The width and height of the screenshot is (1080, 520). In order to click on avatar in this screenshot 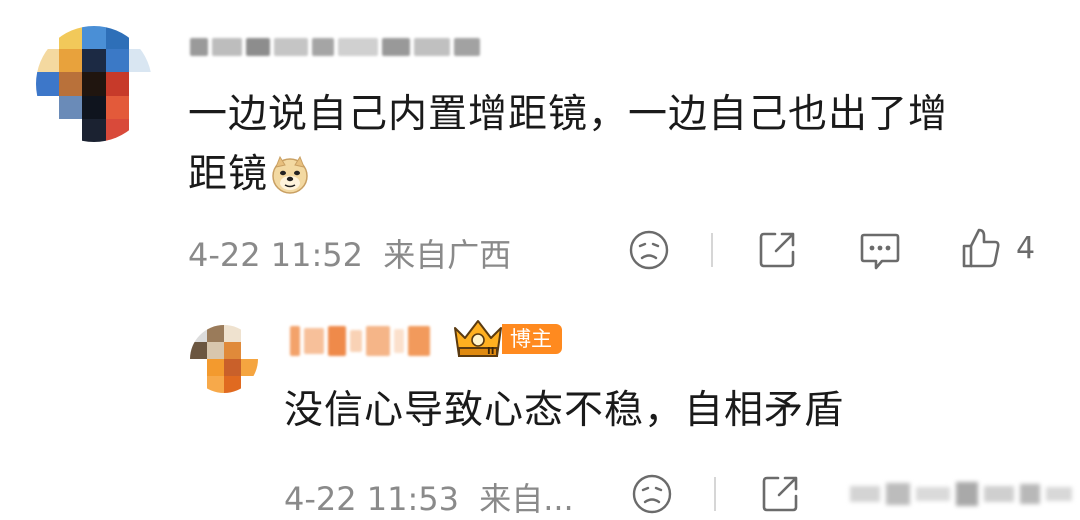, I will do `click(94, 84)`.